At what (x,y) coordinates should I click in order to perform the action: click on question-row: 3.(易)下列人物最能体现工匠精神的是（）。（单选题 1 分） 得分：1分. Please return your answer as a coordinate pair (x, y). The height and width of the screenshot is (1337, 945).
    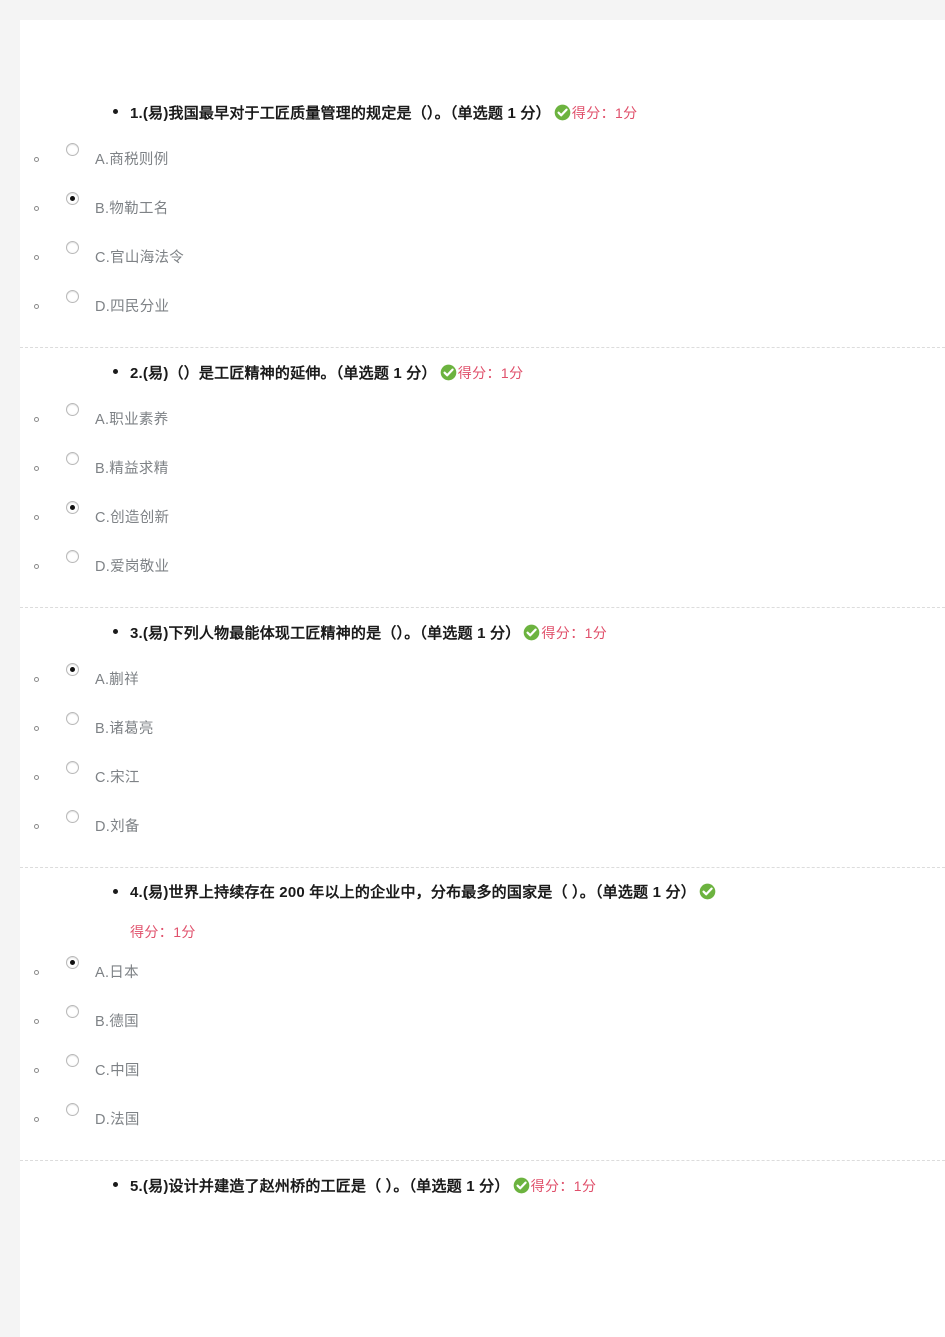
    Looking at the image, I should click on (482, 633).